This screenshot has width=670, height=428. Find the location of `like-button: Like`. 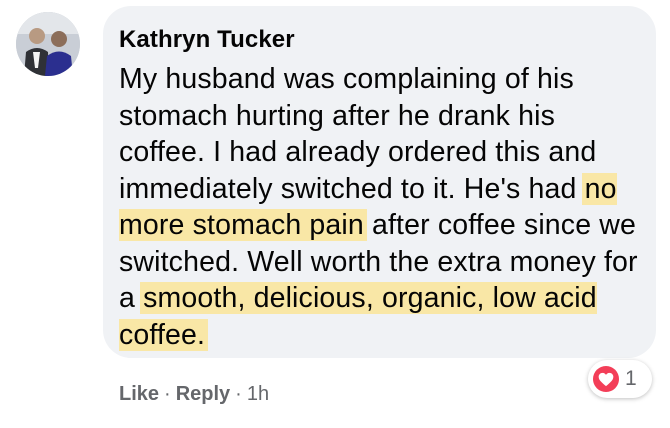

like-button: Like is located at coordinates (139, 394).